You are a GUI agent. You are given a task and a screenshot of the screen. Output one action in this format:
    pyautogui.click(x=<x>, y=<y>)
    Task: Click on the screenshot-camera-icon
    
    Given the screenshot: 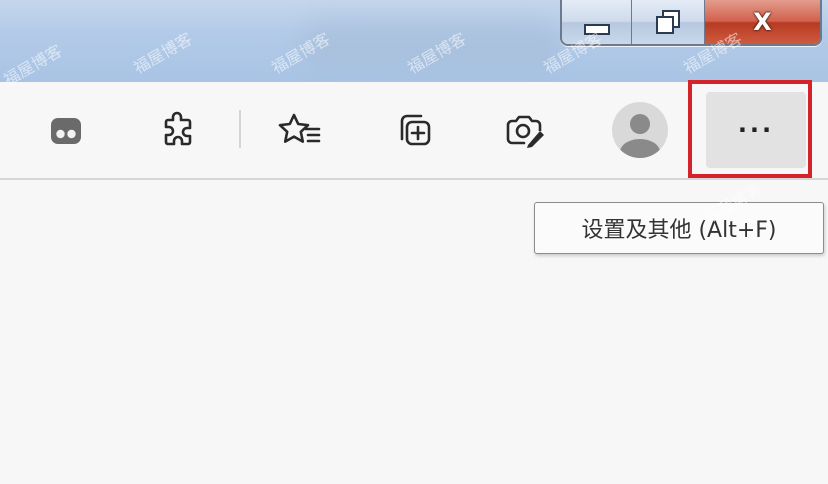 What is the action you would take?
    pyautogui.click(x=525, y=131)
    